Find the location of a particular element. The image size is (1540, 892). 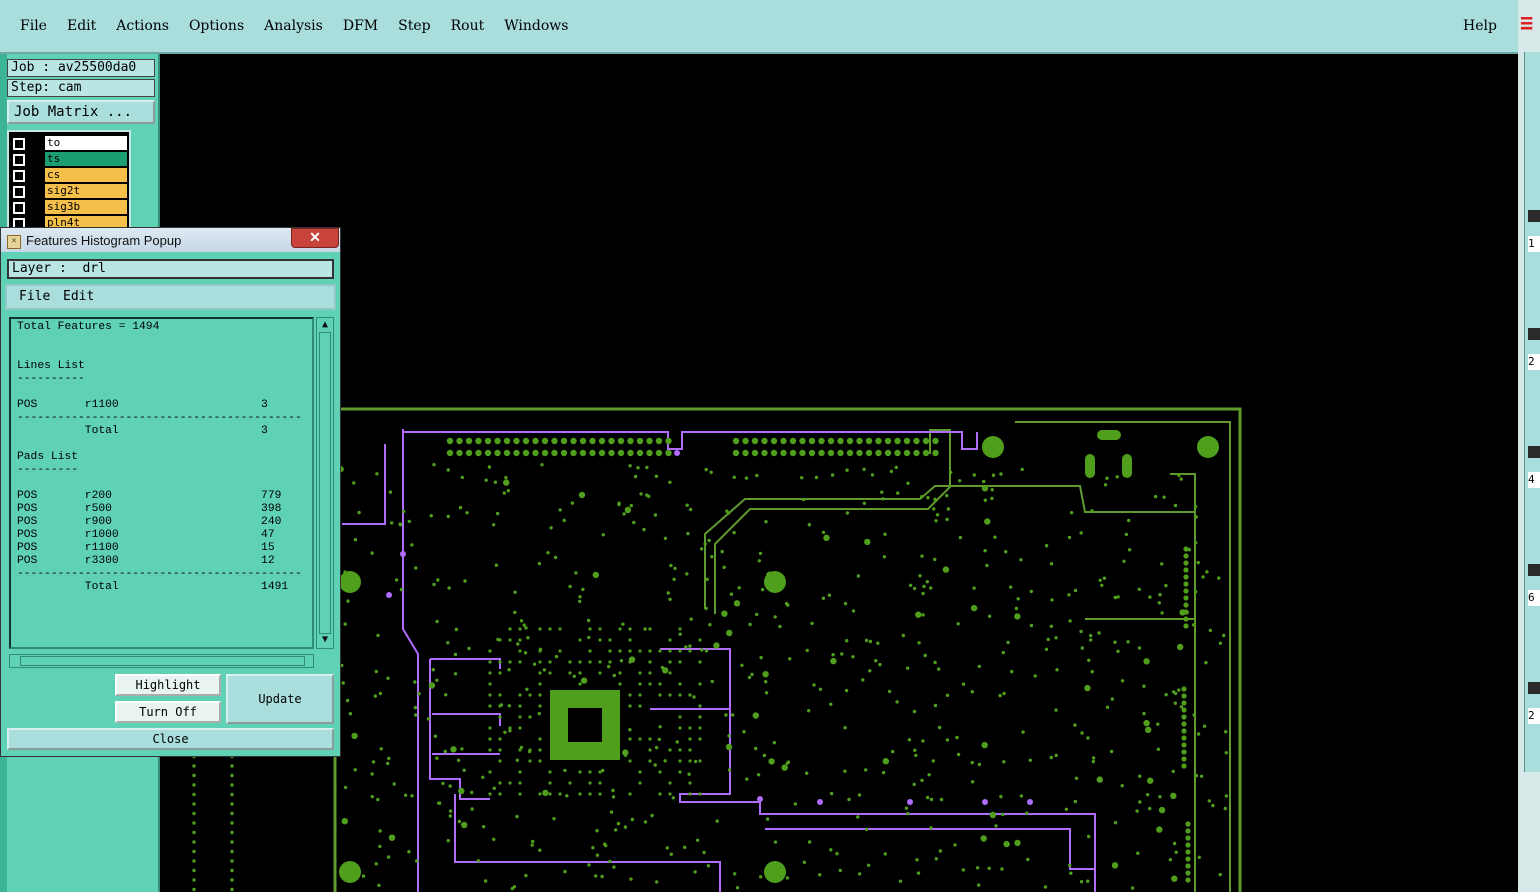

layer-row-to: to is located at coordinates (69, 143).